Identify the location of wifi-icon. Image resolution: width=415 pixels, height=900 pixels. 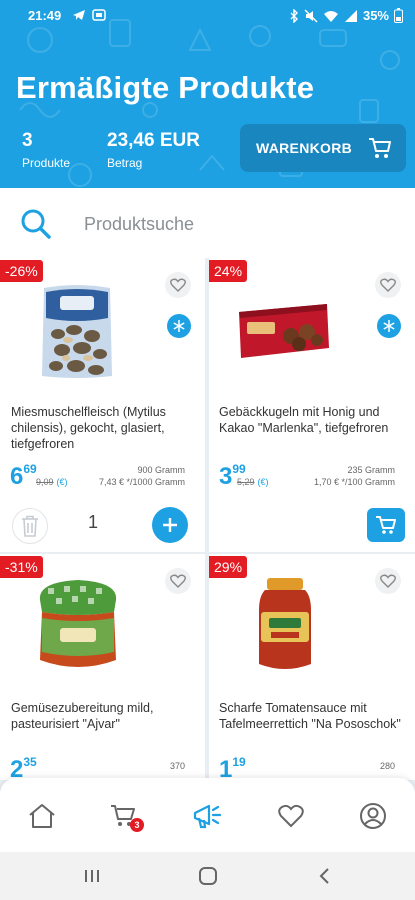
(330, 16).